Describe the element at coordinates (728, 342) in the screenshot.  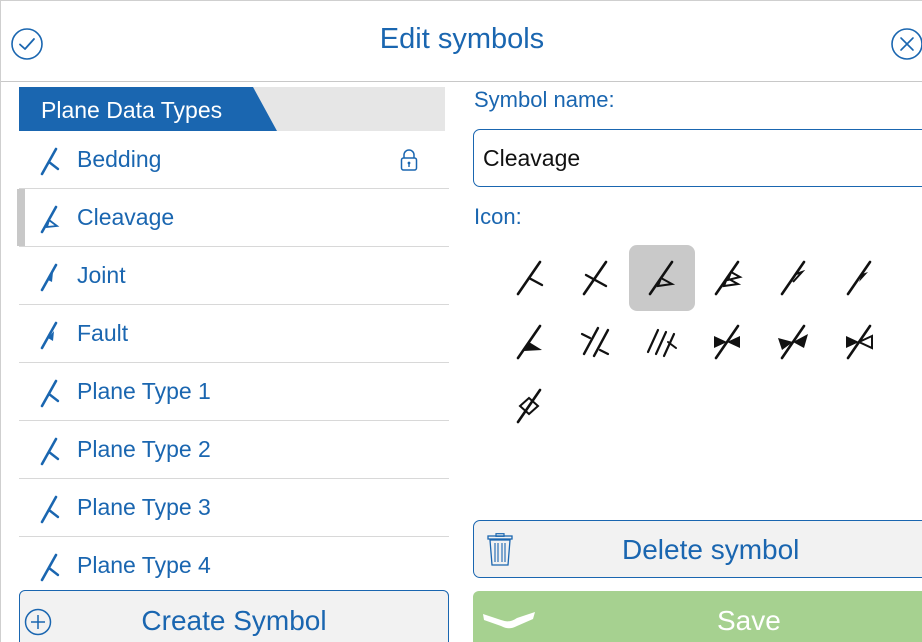
I see `bowtie-strike-dip-icon` at that location.